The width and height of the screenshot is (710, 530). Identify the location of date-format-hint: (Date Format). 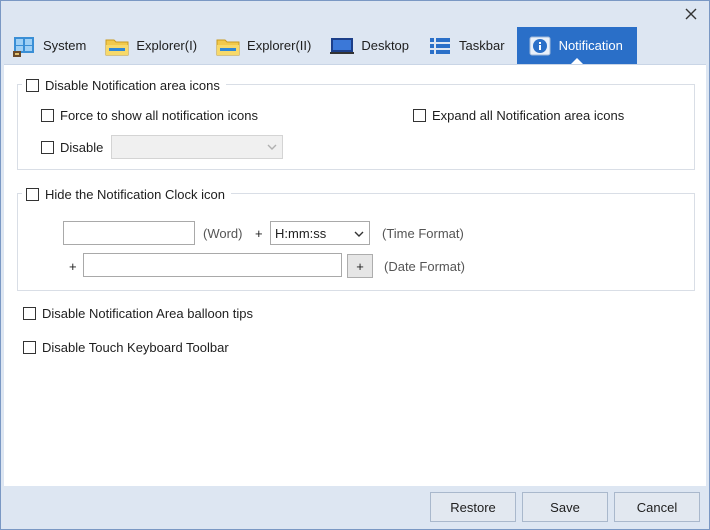
(424, 266).